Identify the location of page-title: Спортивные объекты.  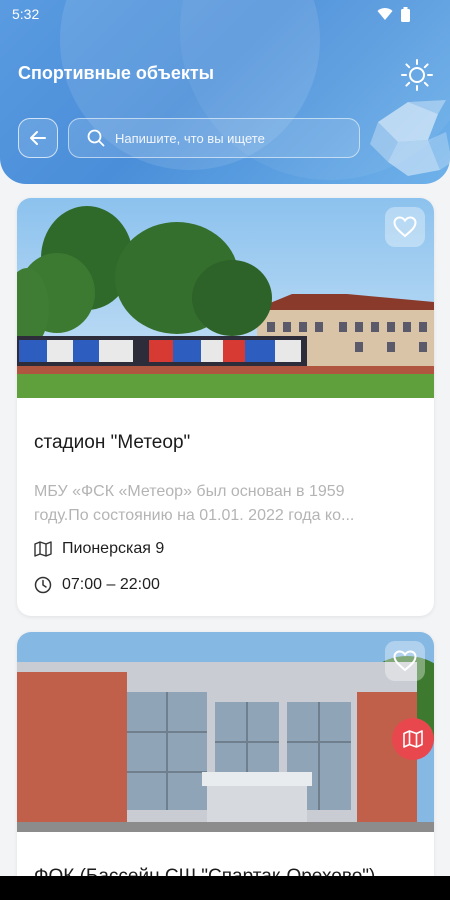
(116, 73).